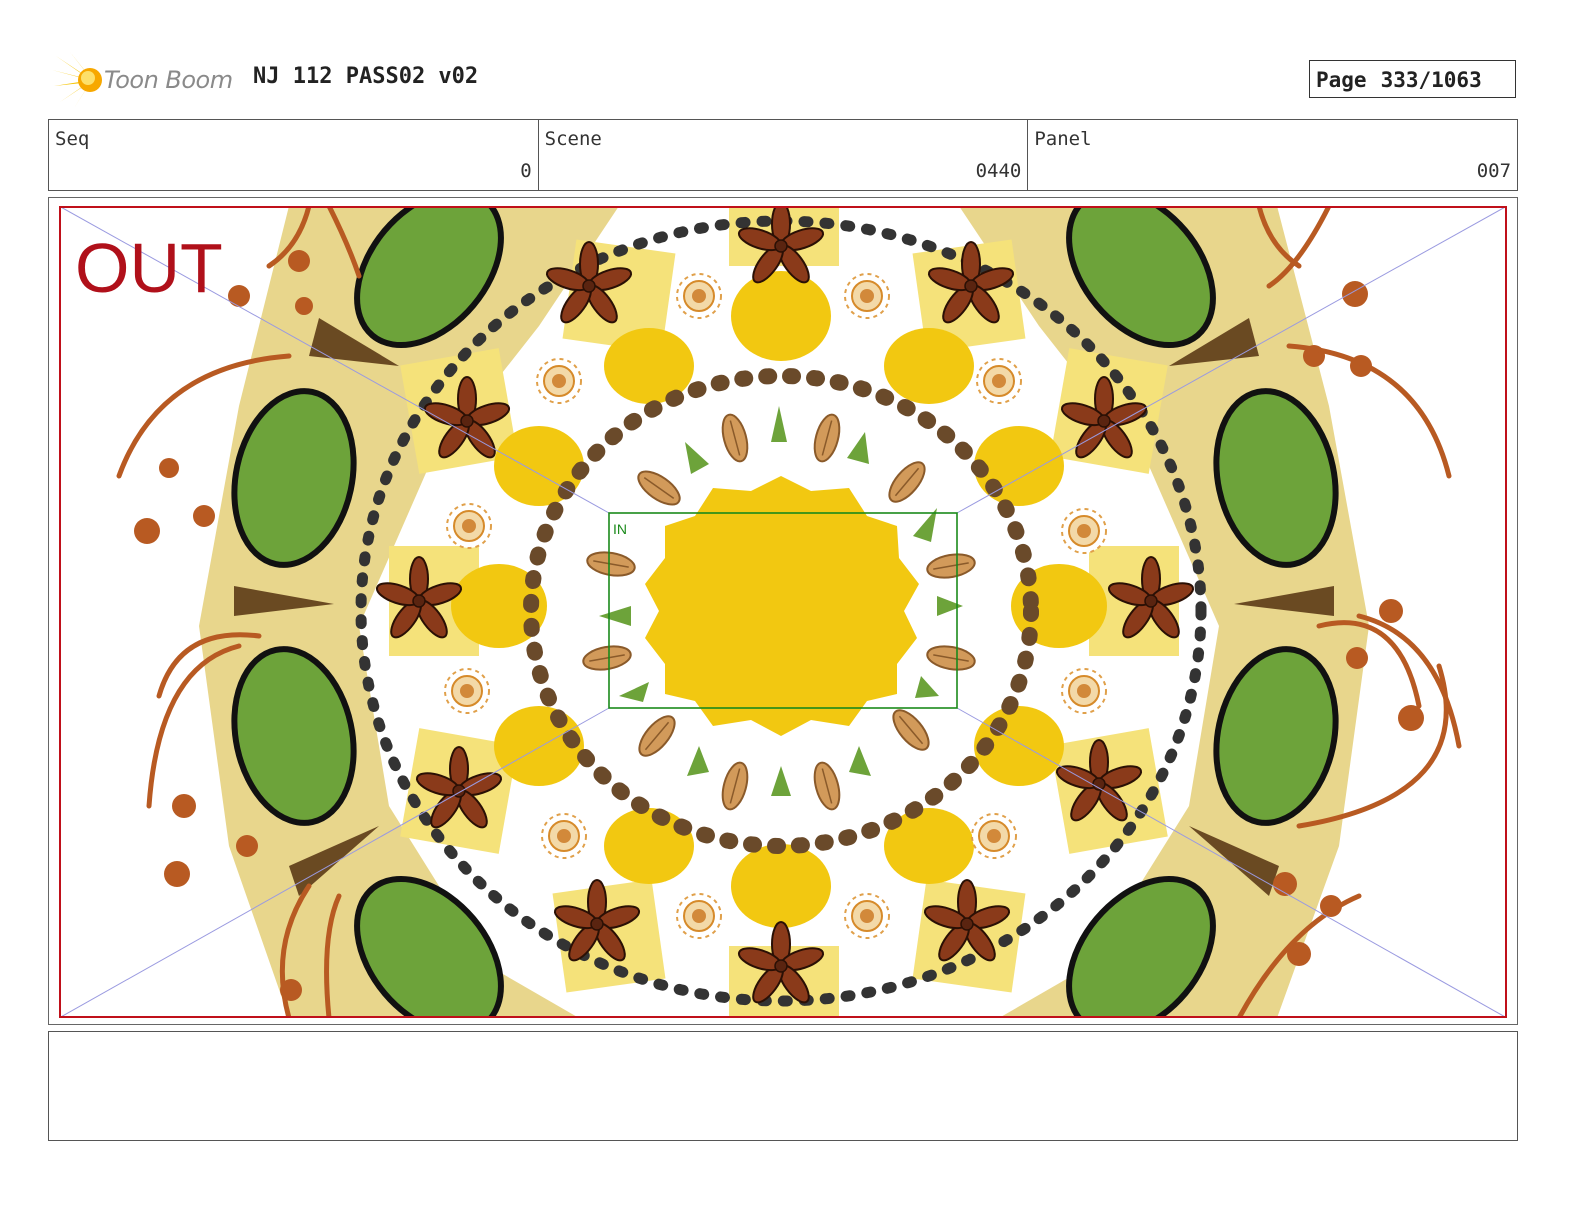 The image size is (1584, 1224). Describe the element at coordinates (1431, 80) in the screenshot. I see `page-number: 333/1063` at that location.